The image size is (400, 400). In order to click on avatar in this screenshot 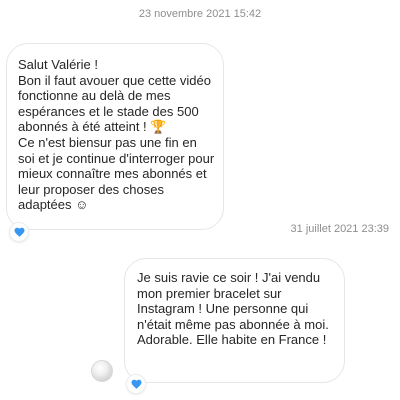, I will do `click(102, 371)`.